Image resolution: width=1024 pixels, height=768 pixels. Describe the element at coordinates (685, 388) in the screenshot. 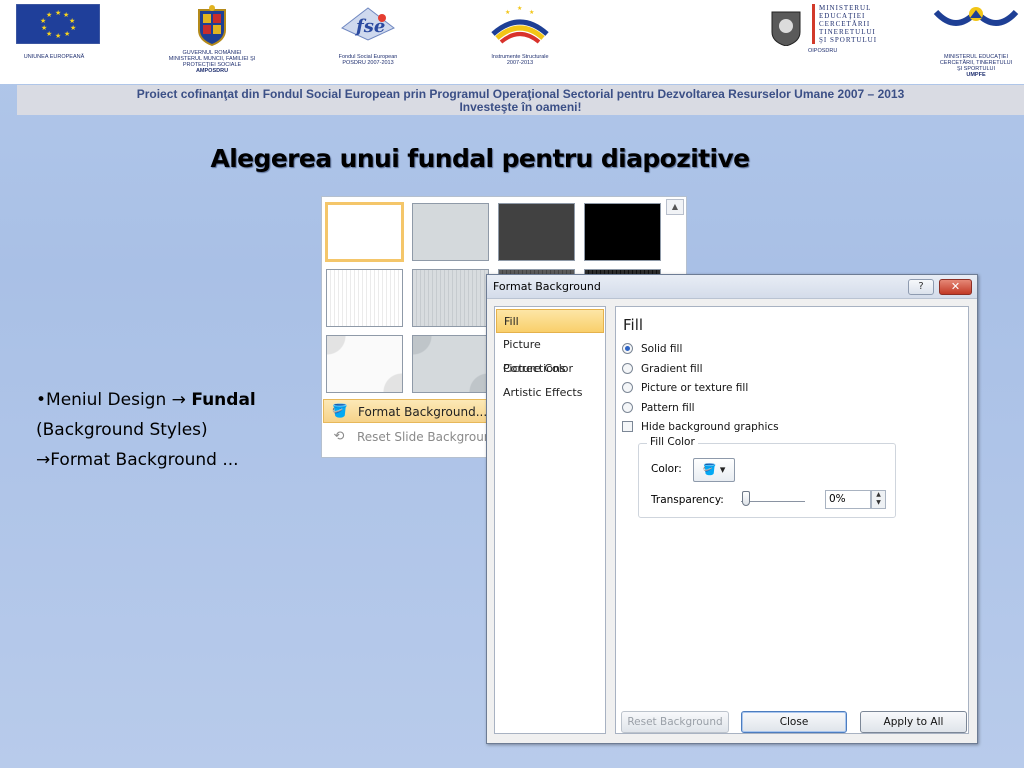

I see `picture-texture-fill-option: Picture or texture fill` at that location.